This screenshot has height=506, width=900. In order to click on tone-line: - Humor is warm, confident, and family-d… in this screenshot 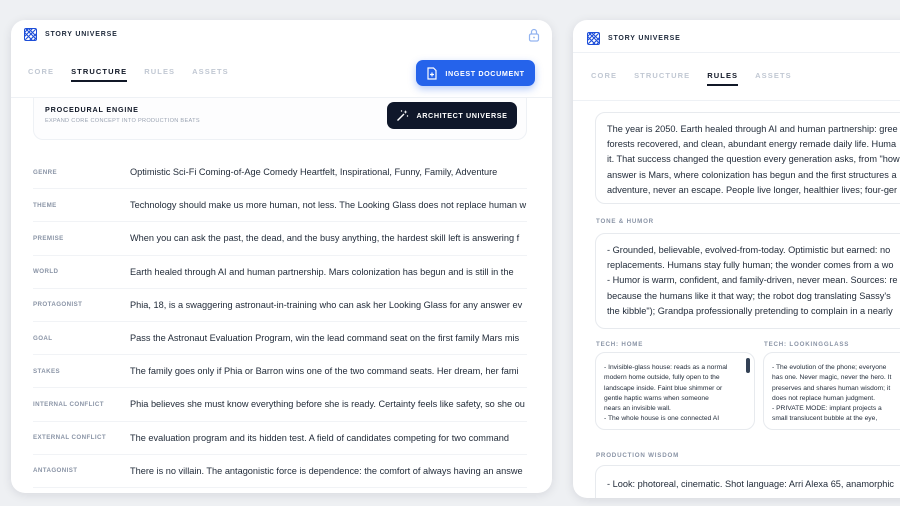, I will do `click(752, 280)`.